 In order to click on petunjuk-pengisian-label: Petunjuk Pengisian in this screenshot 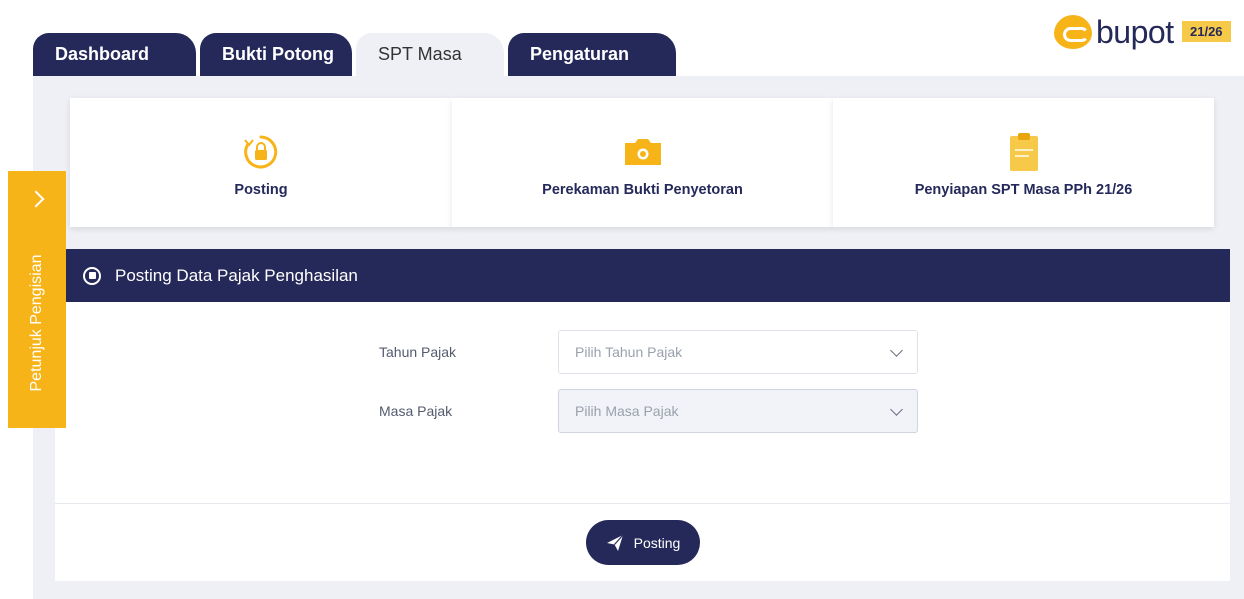, I will do `click(36, 323)`.